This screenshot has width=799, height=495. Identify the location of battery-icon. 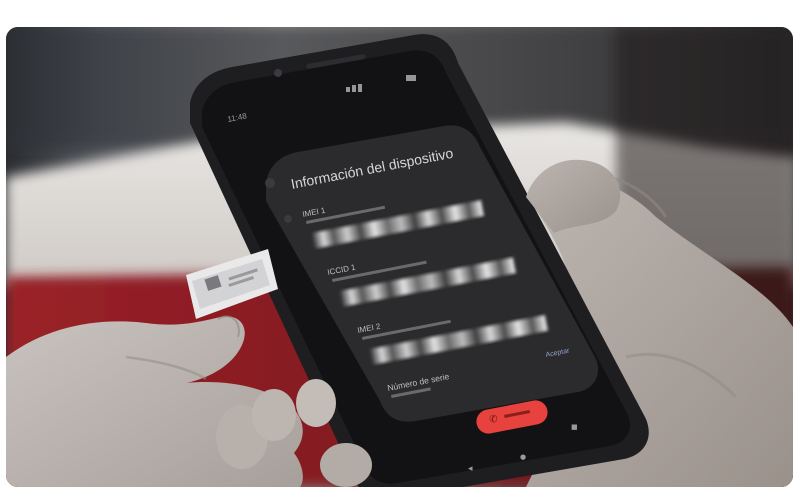
(411, 78).